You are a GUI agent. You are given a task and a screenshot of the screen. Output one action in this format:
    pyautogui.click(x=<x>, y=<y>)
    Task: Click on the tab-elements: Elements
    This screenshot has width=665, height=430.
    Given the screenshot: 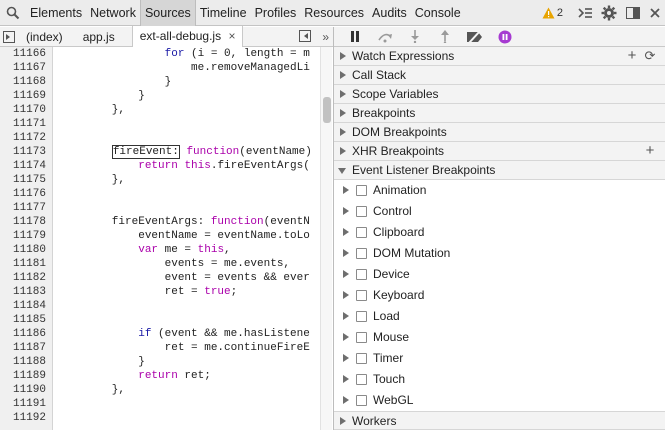 What is the action you would take?
    pyautogui.click(x=56, y=13)
    